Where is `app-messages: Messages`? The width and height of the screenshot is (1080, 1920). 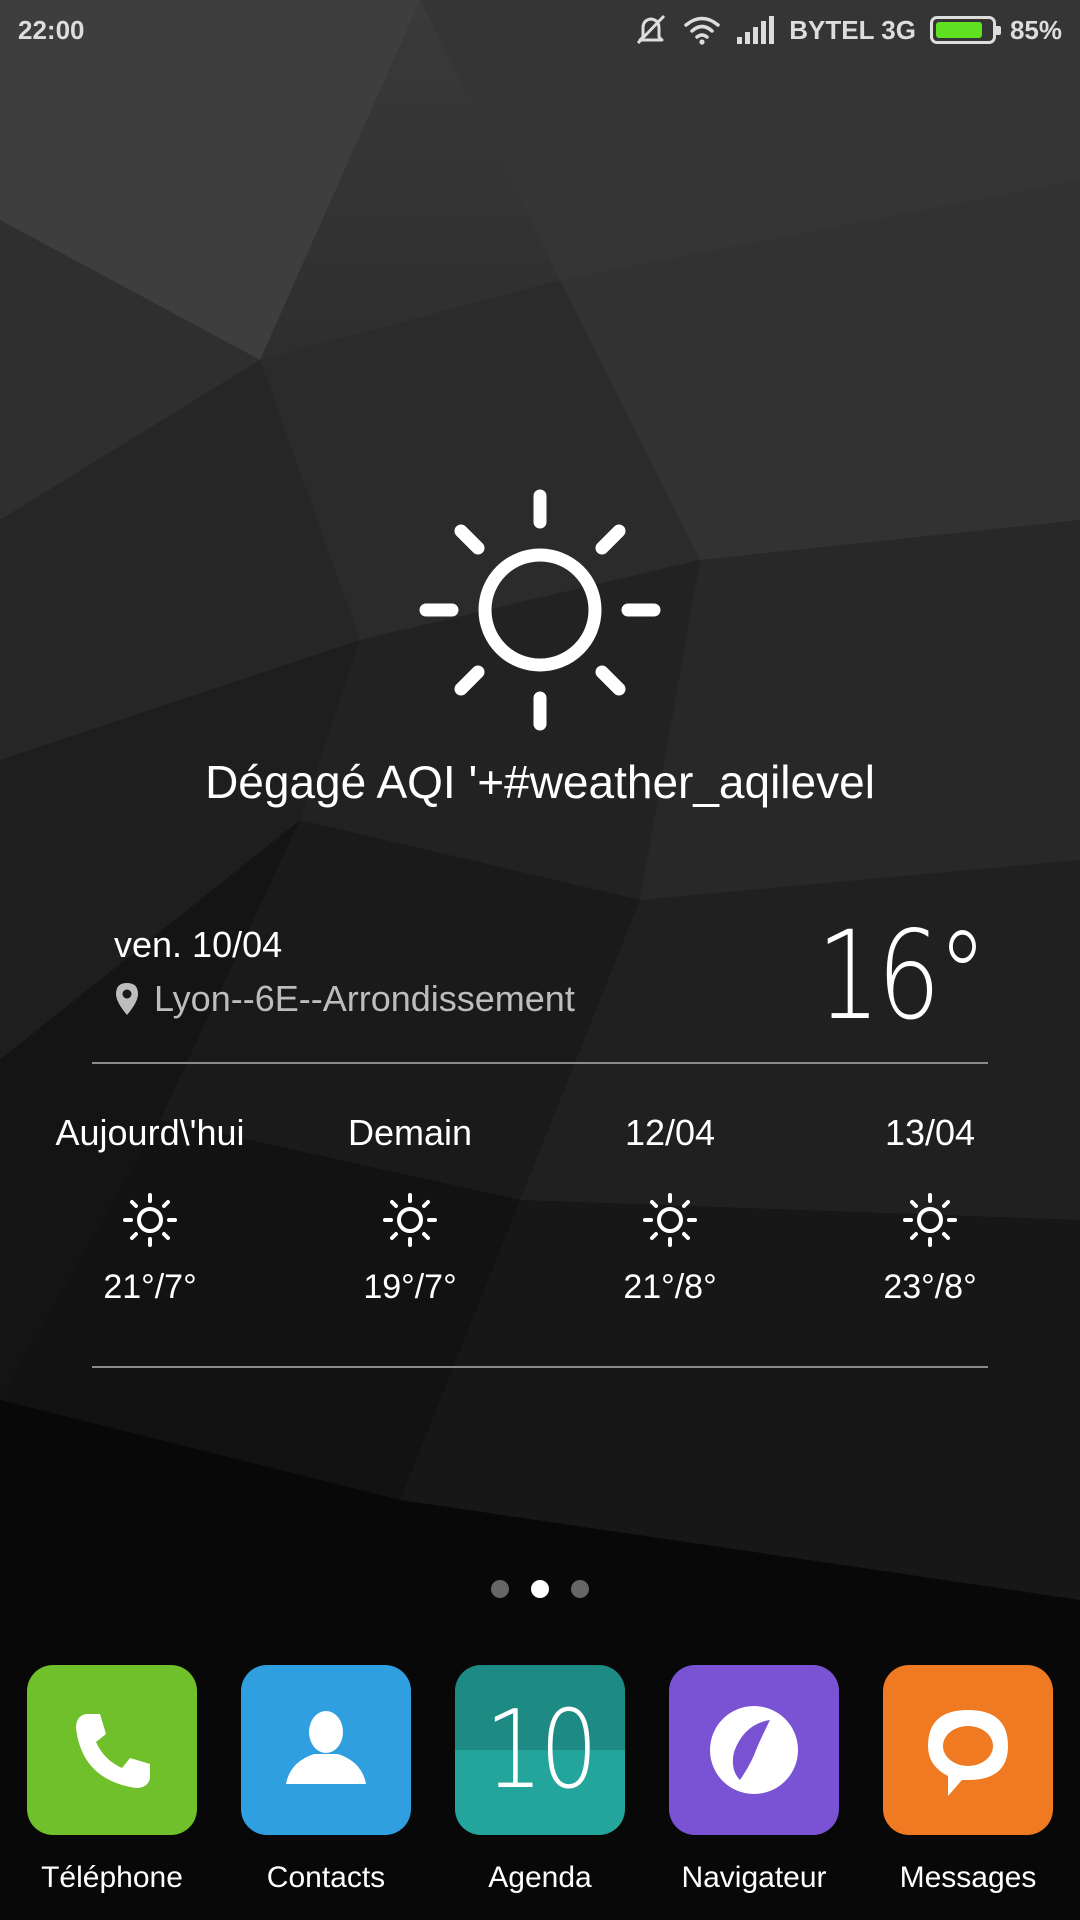
app-messages: Messages is located at coordinates (968, 1780).